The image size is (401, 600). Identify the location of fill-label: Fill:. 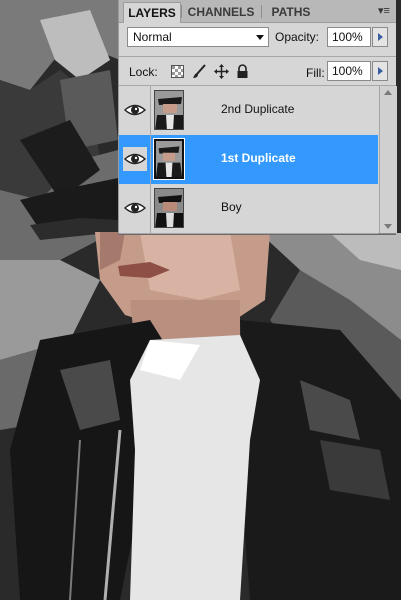
(315, 73).